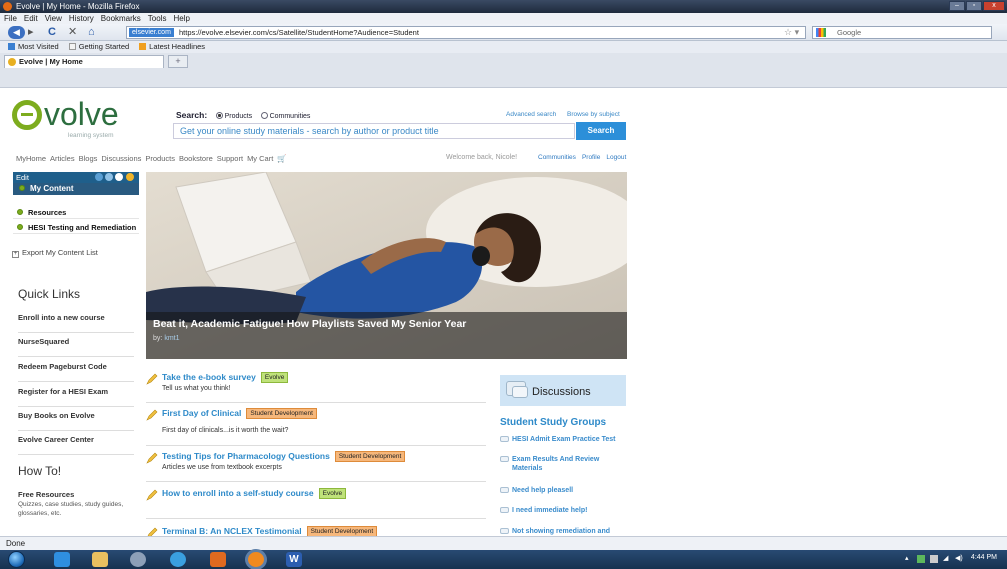  I want to click on menu-help: Help, so click(181, 18).